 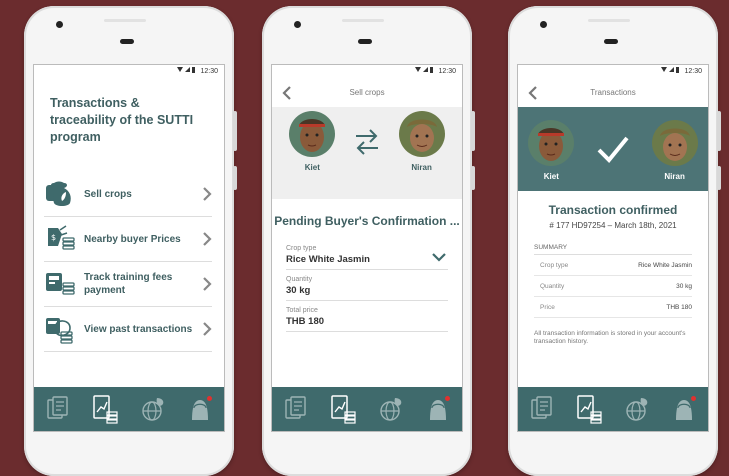 I want to click on checkmark-icon, so click(x=613, y=149).